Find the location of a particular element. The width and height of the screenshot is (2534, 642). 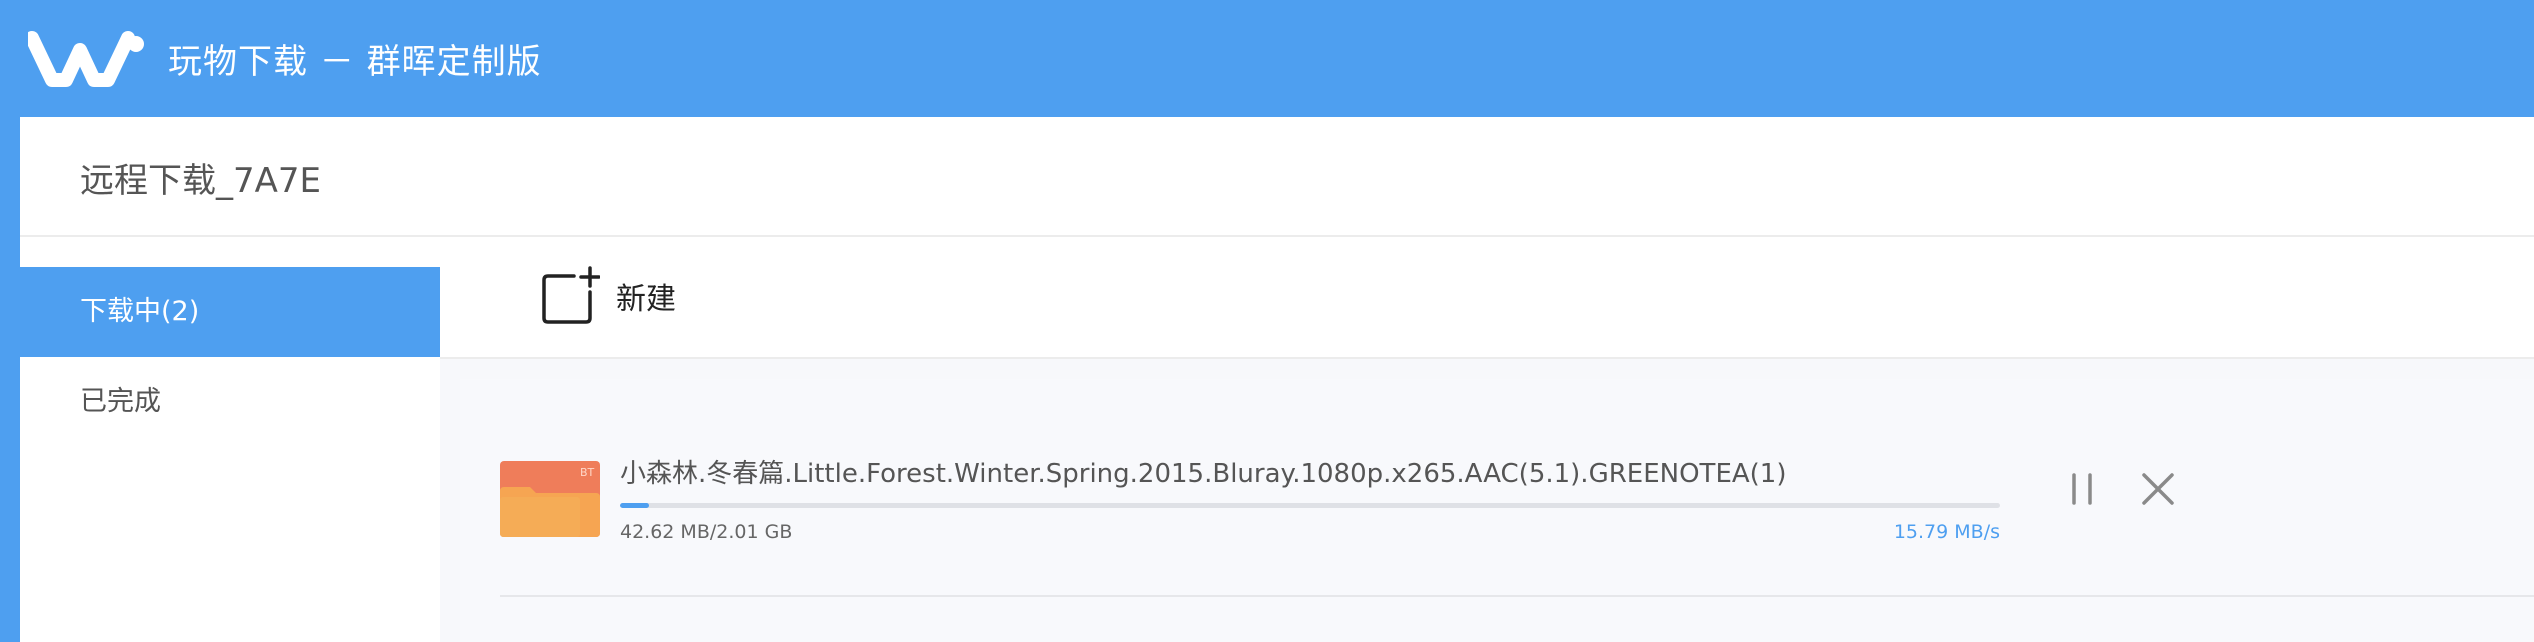

new-task-button: 新建 is located at coordinates (608, 296).